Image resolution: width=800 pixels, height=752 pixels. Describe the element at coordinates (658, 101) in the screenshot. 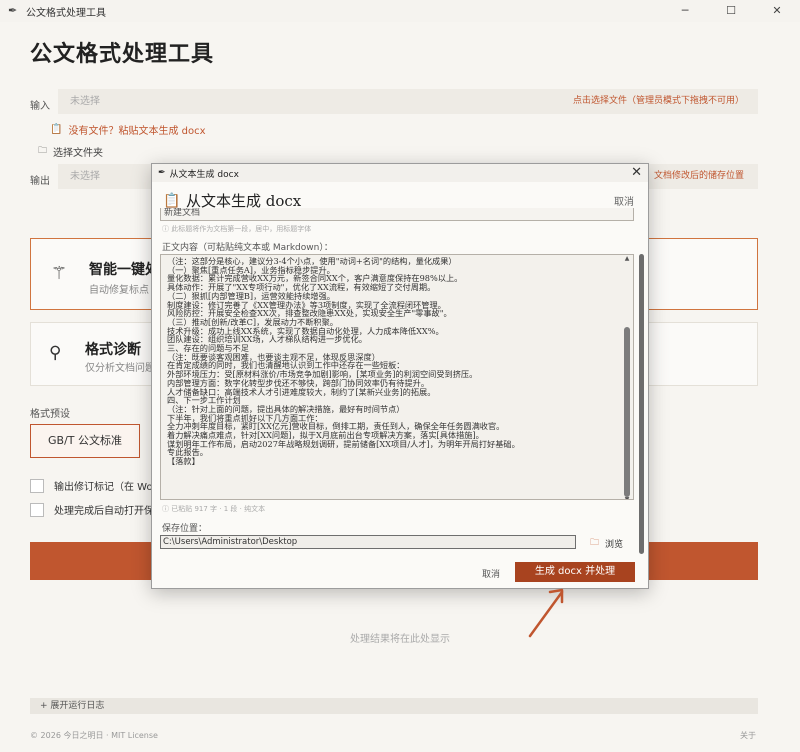

I see `input-file-hint: 点击选择文件（管理员模式下拖拽不可用）` at that location.